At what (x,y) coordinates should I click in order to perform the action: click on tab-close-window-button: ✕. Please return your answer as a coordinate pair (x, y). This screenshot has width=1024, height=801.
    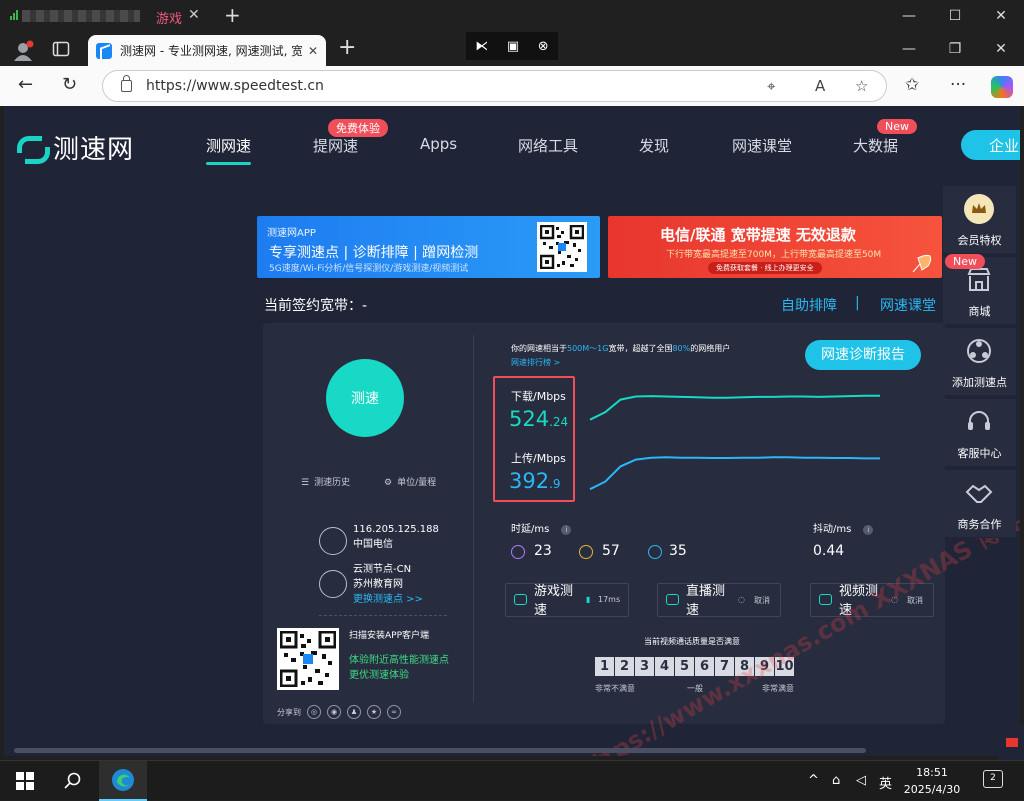
    Looking at the image, I should click on (1001, 49).